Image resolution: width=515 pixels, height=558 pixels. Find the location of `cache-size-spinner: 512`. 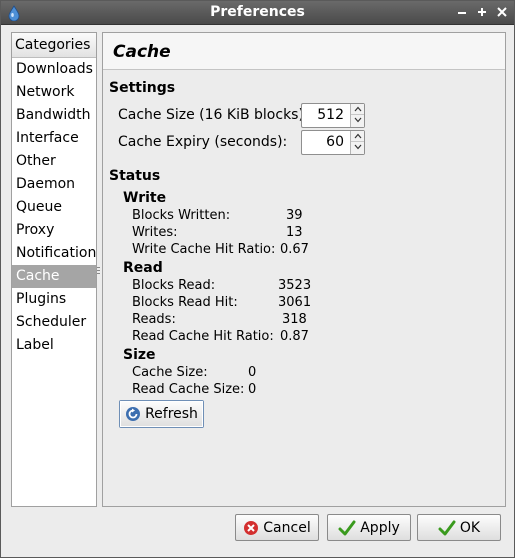

cache-size-spinner: 512 is located at coordinates (333, 115).